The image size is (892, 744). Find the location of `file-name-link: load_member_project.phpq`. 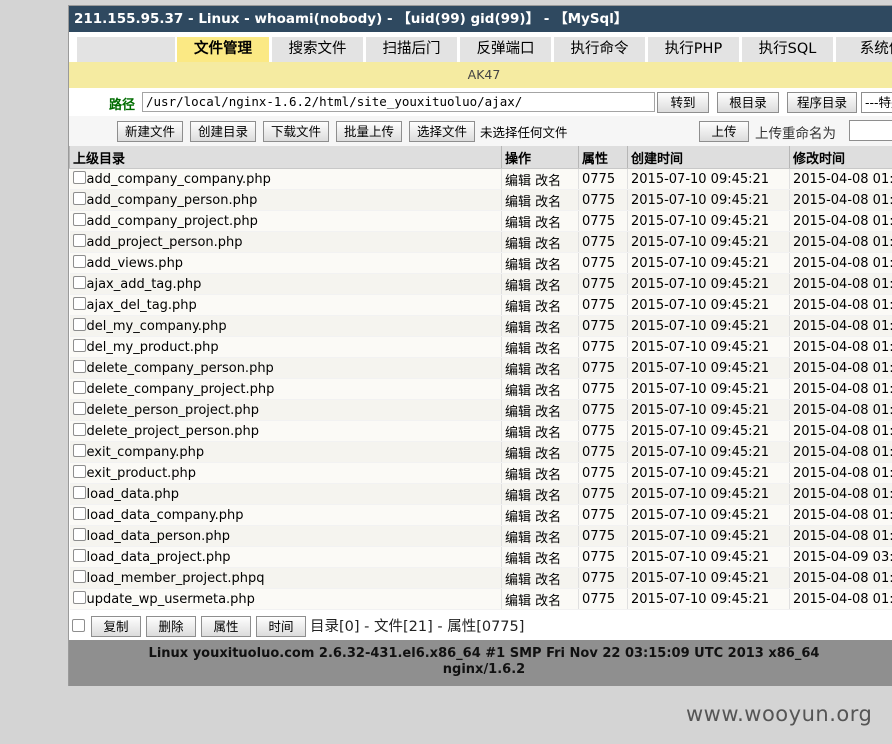

file-name-link: load_member_project.phpq is located at coordinates (176, 578).